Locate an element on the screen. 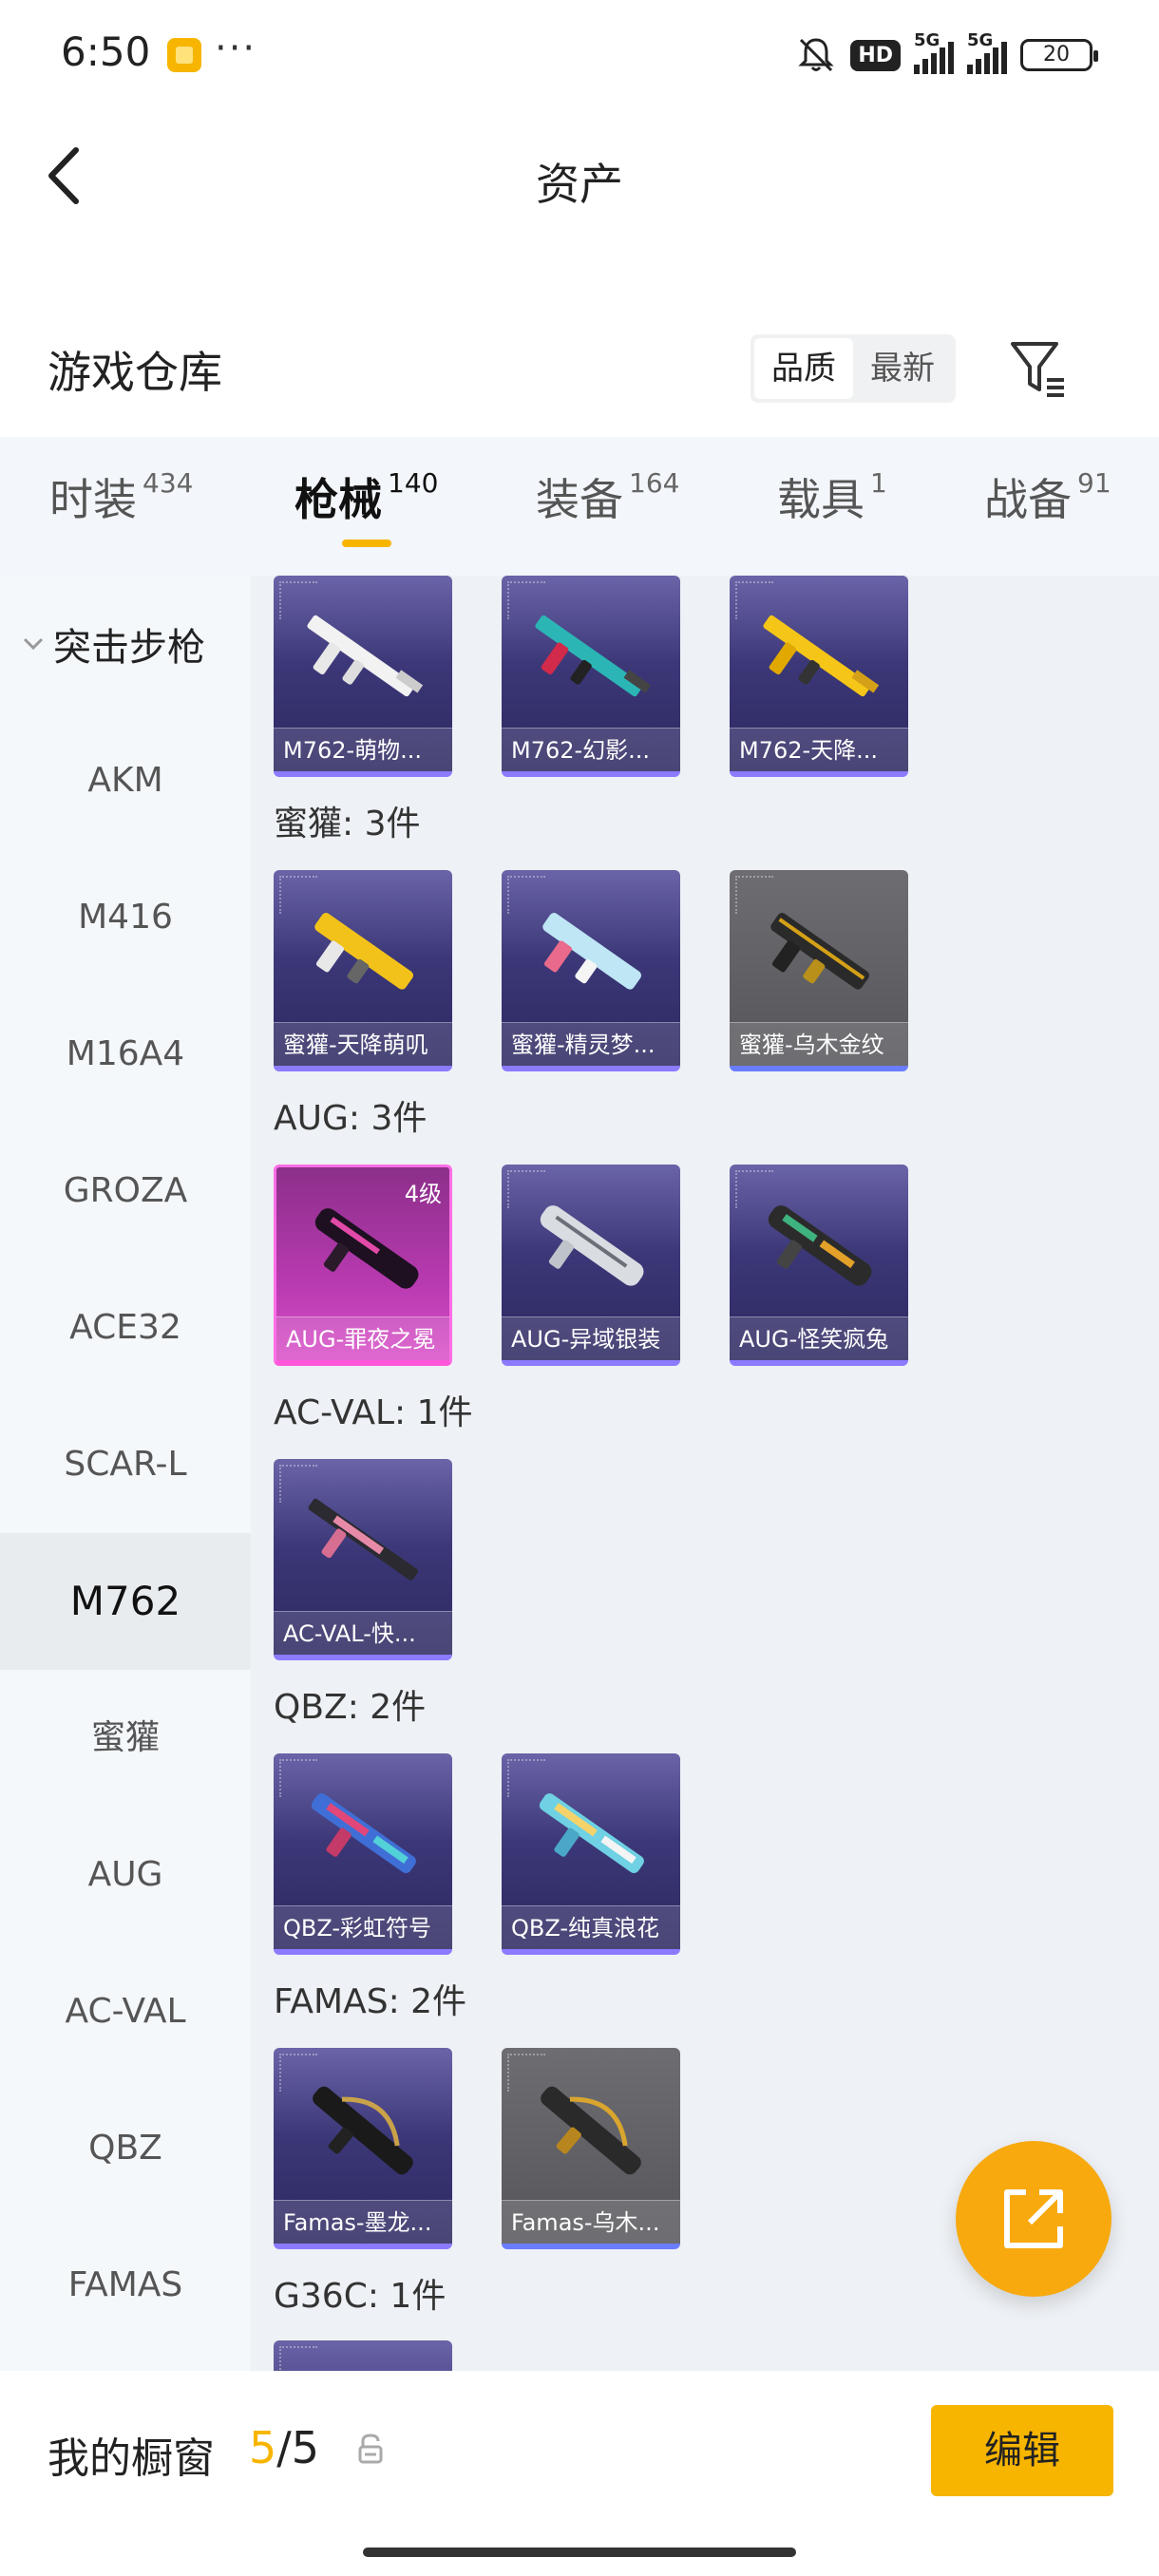  page-title: 资产 is located at coordinates (579, 184).